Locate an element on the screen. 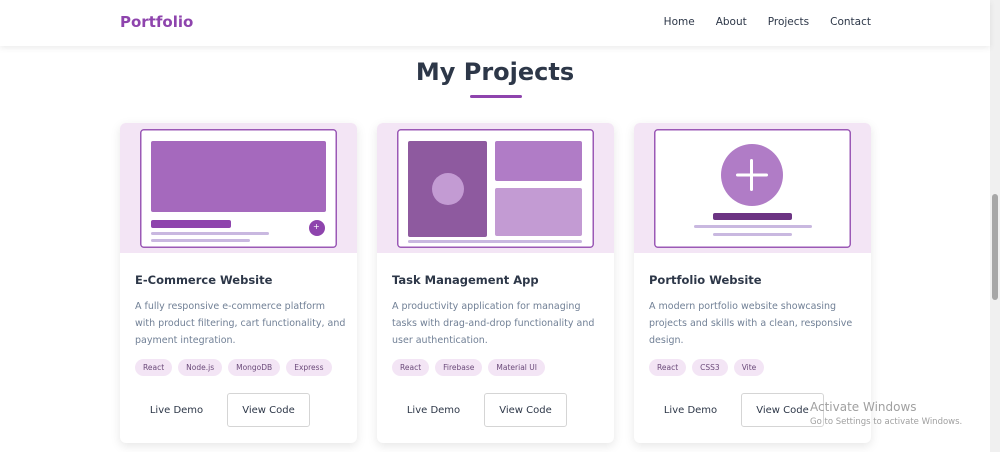  page-scrollbar is located at coordinates (995, 226).